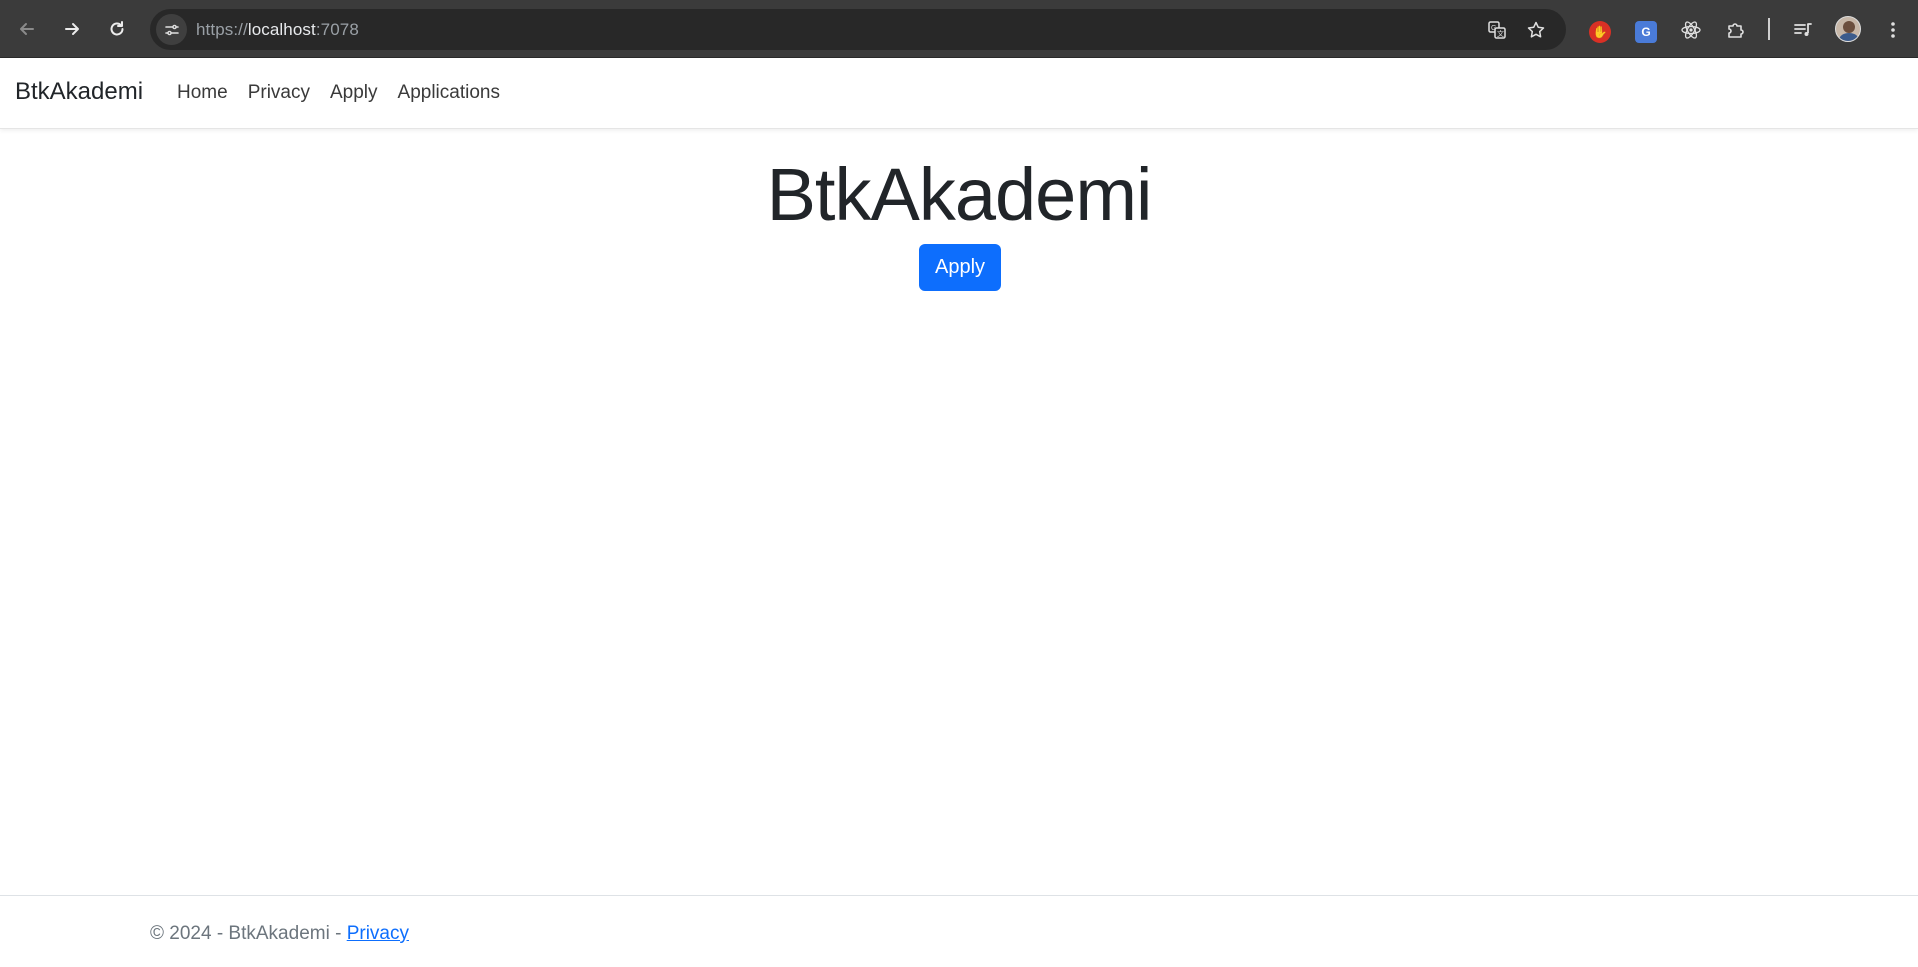 This screenshot has height=967, width=1918. What do you see at coordinates (202, 93) in the screenshot?
I see `nav-link-home: Home` at bounding box center [202, 93].